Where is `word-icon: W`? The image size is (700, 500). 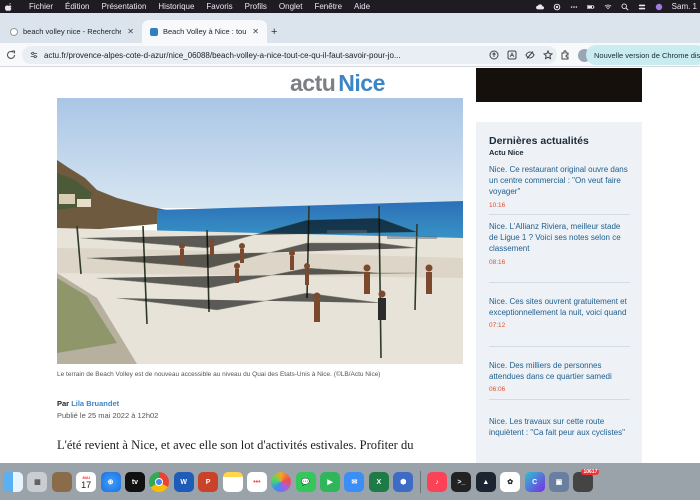 word-icon: W is located at coordinates (183, 482).